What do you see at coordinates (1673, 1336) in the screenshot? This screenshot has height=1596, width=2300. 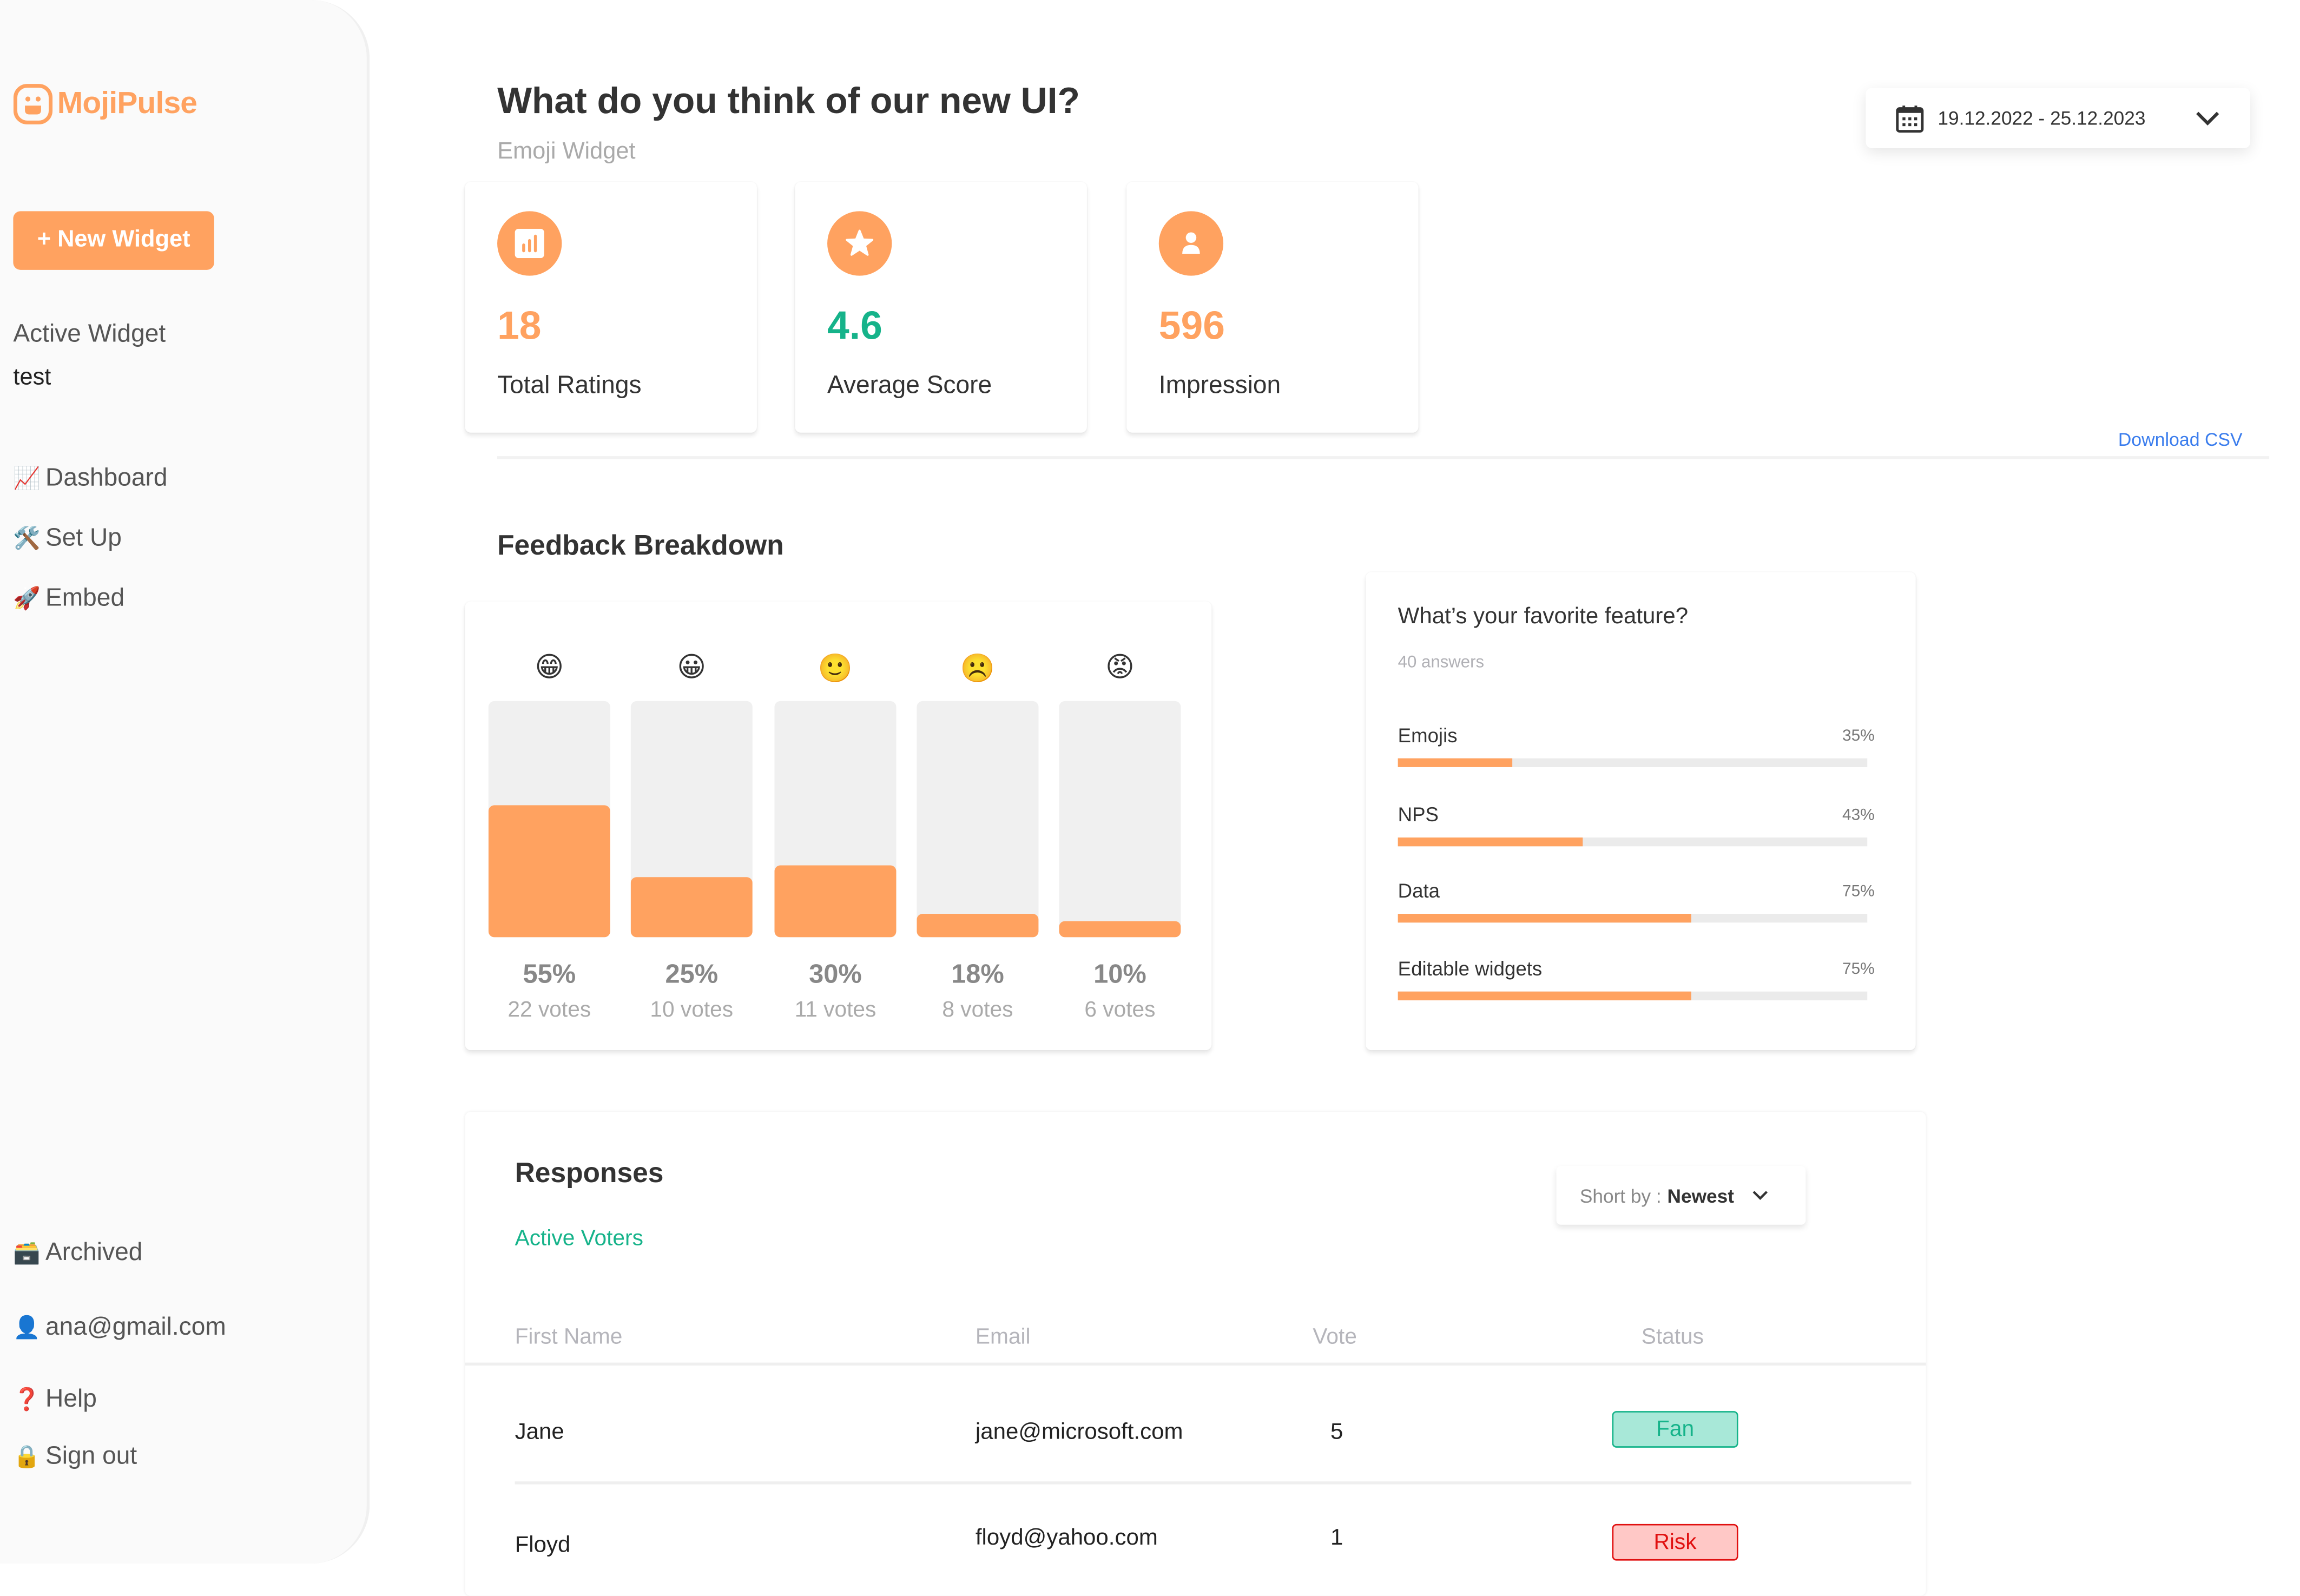 I see `column-header-status: Status` at bounding box center [1673, 1336].